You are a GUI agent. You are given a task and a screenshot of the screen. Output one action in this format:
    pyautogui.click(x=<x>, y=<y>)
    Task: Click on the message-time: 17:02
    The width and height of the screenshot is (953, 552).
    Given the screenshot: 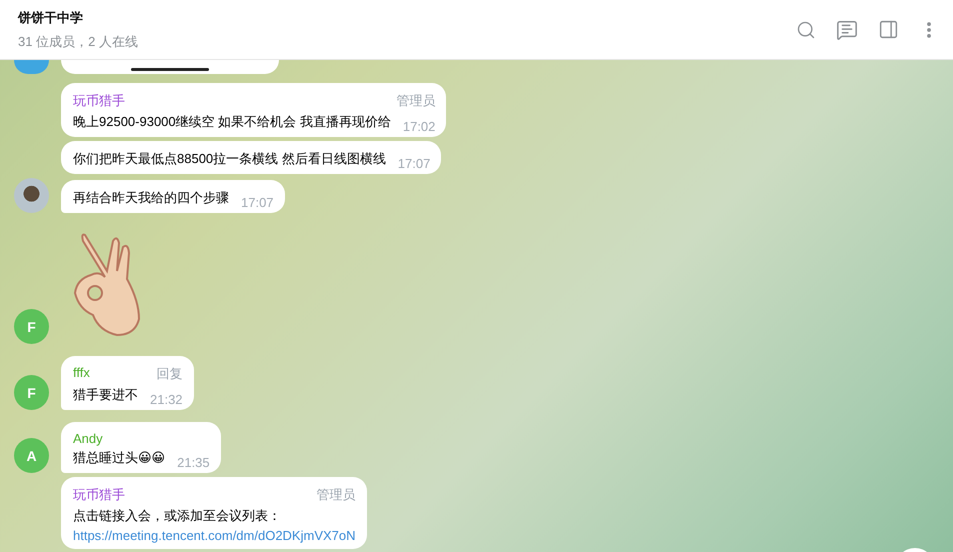 What is the action you would take?
    pyautogui.click(x=419, y=126)
    